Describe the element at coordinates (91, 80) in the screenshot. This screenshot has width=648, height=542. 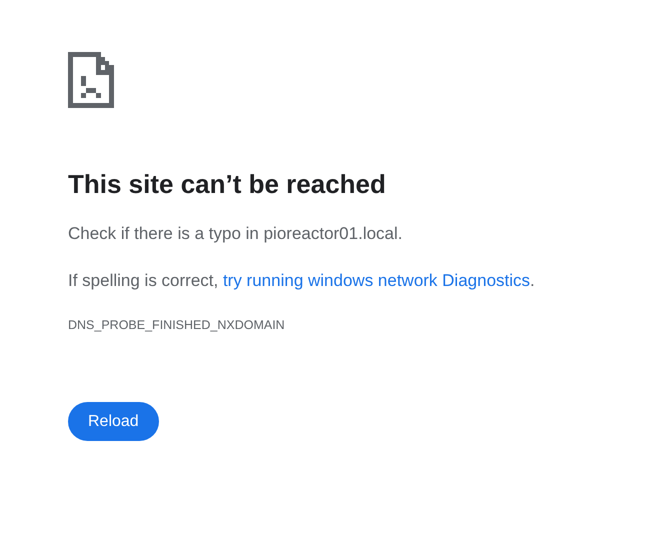
I see `sad-page-icon` at that location.